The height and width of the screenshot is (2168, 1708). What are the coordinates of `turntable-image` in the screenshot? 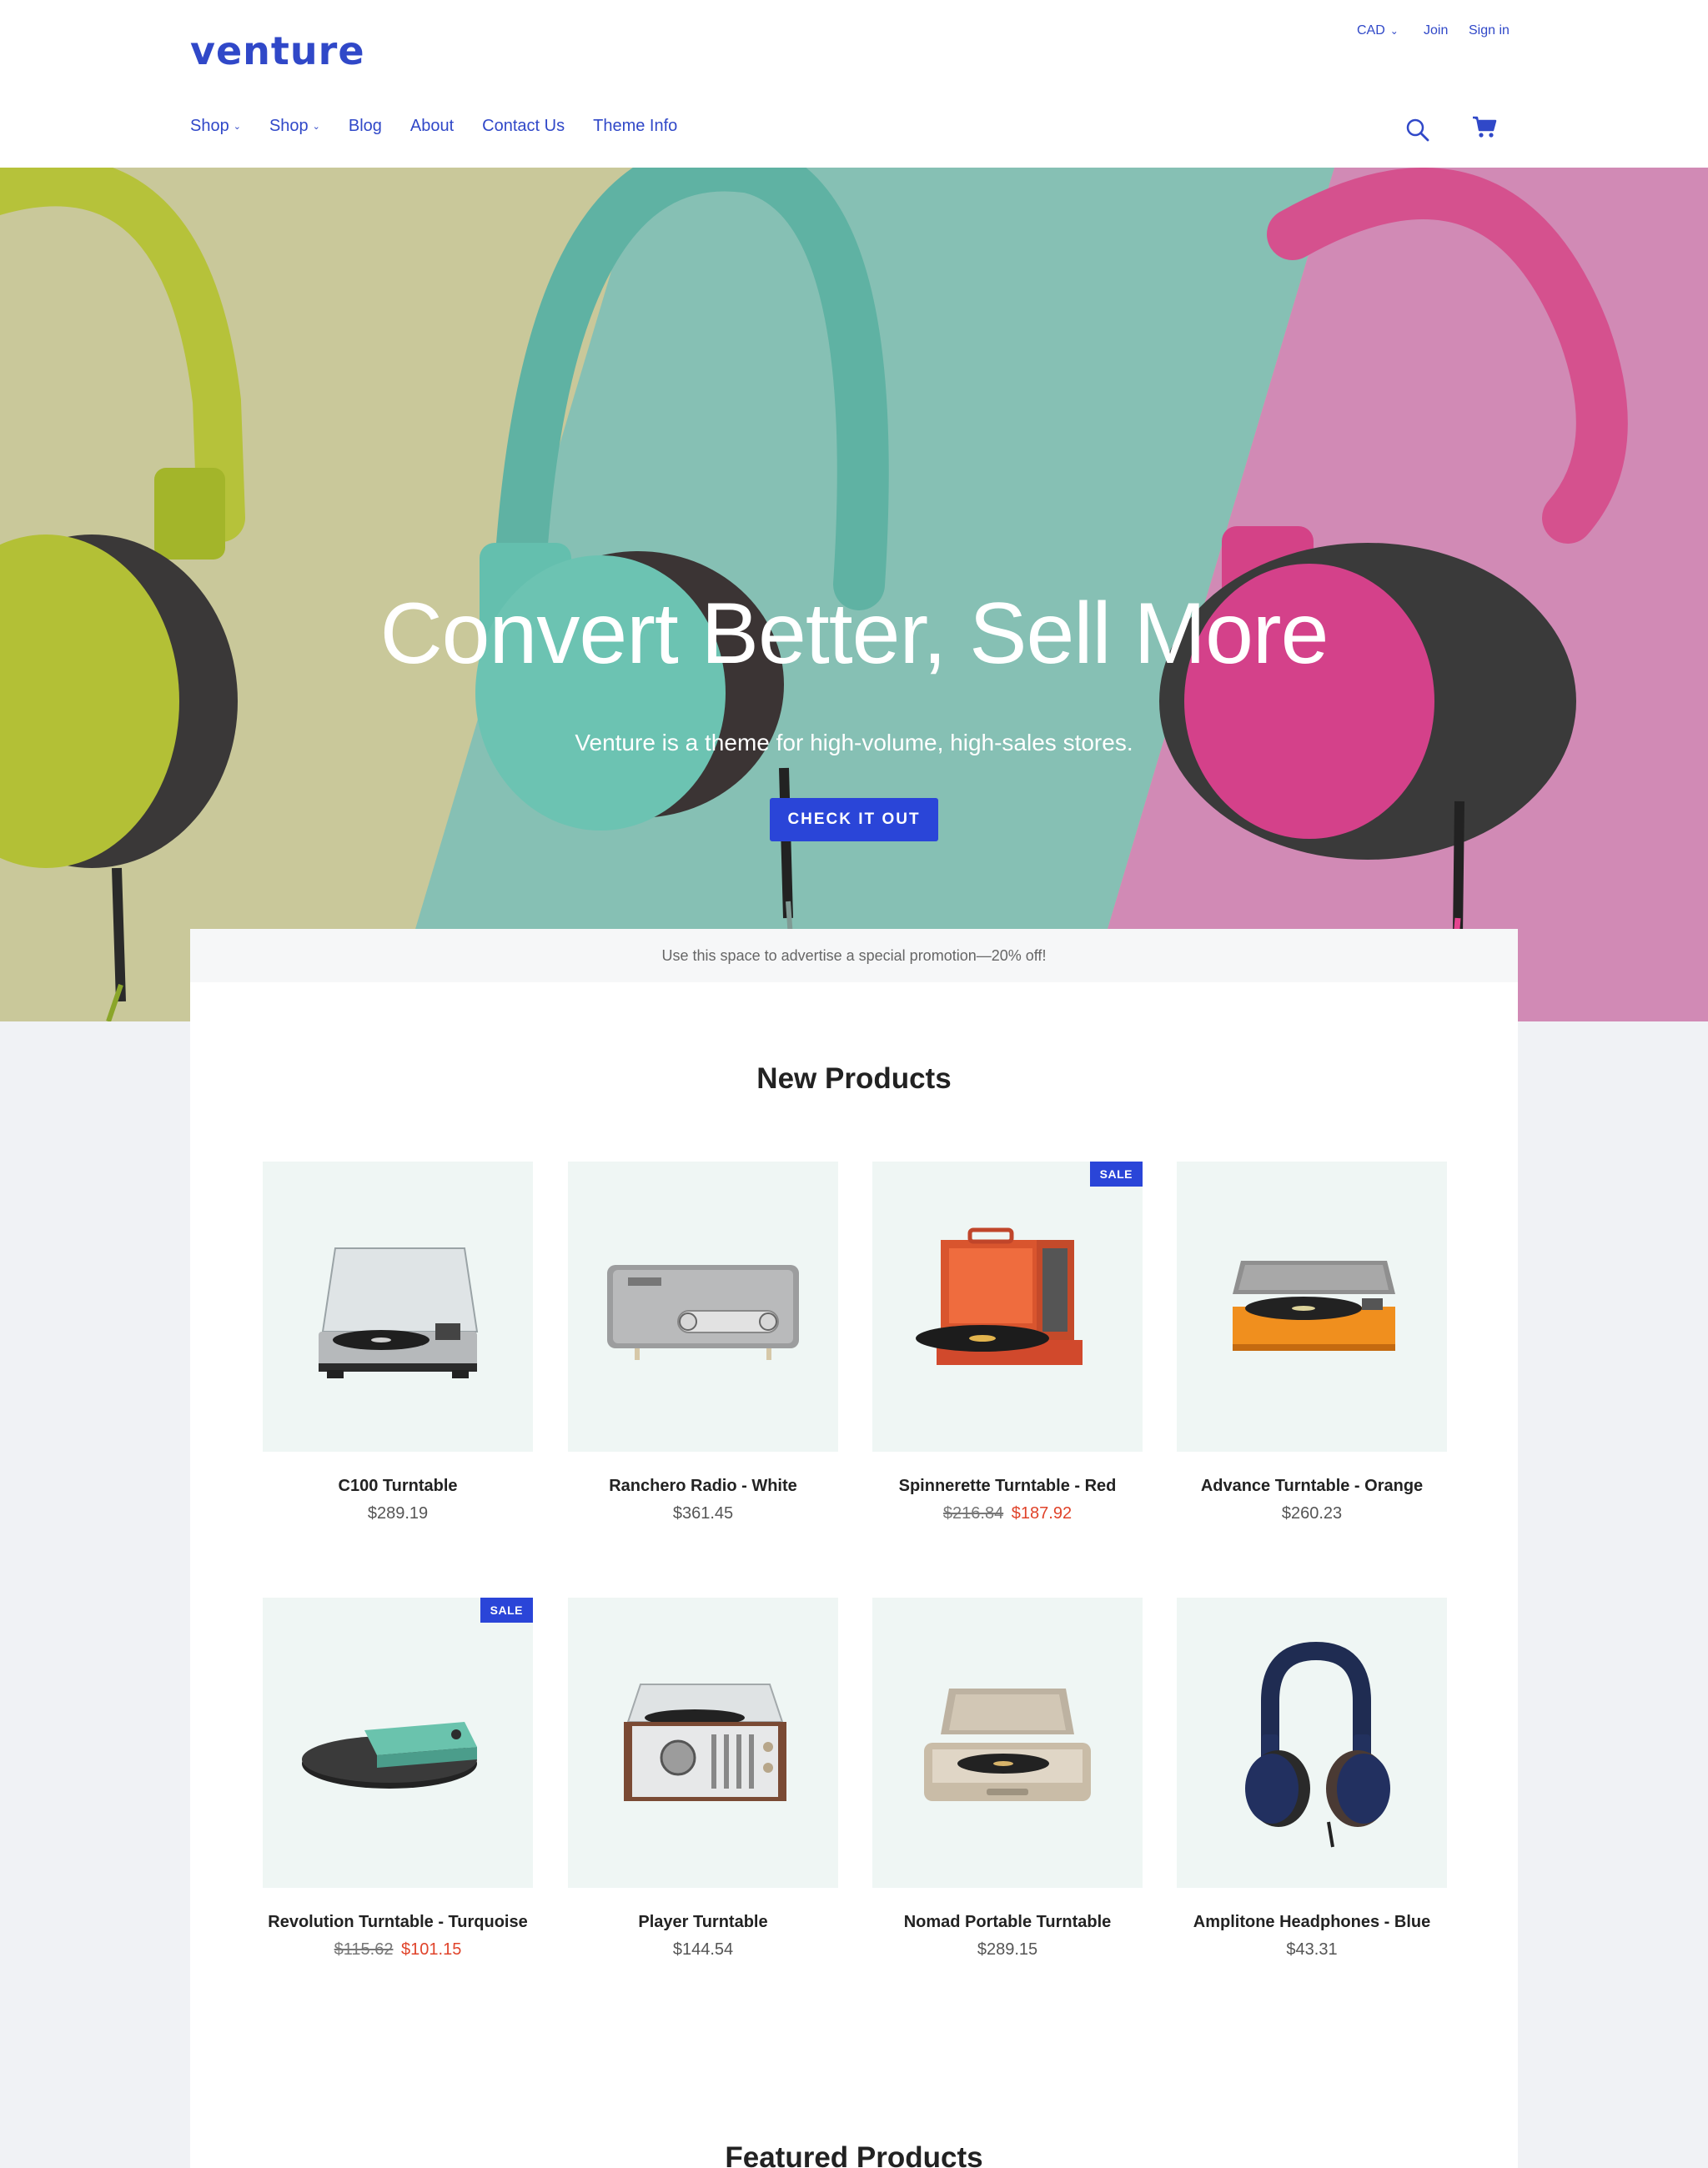 It's located at (399, 1312).